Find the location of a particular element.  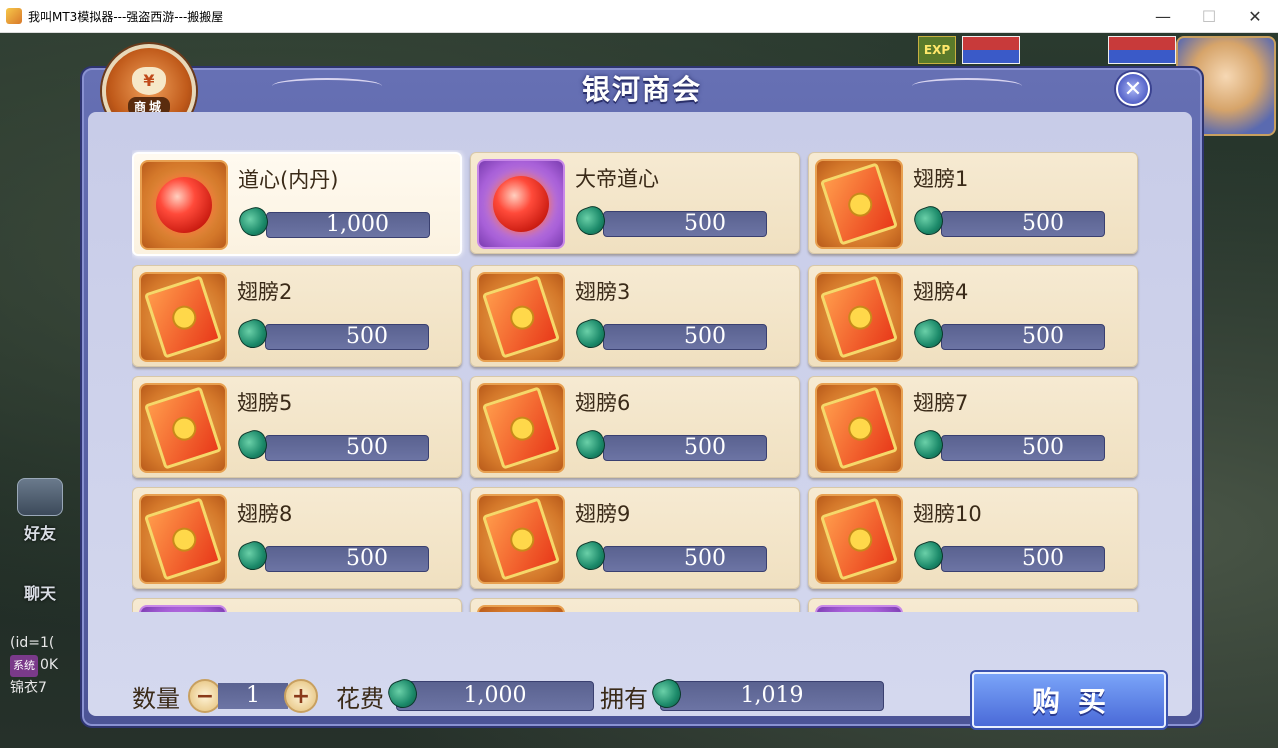

shop-item-card: 翅膀9 500 is located at coordinates (635, 538).